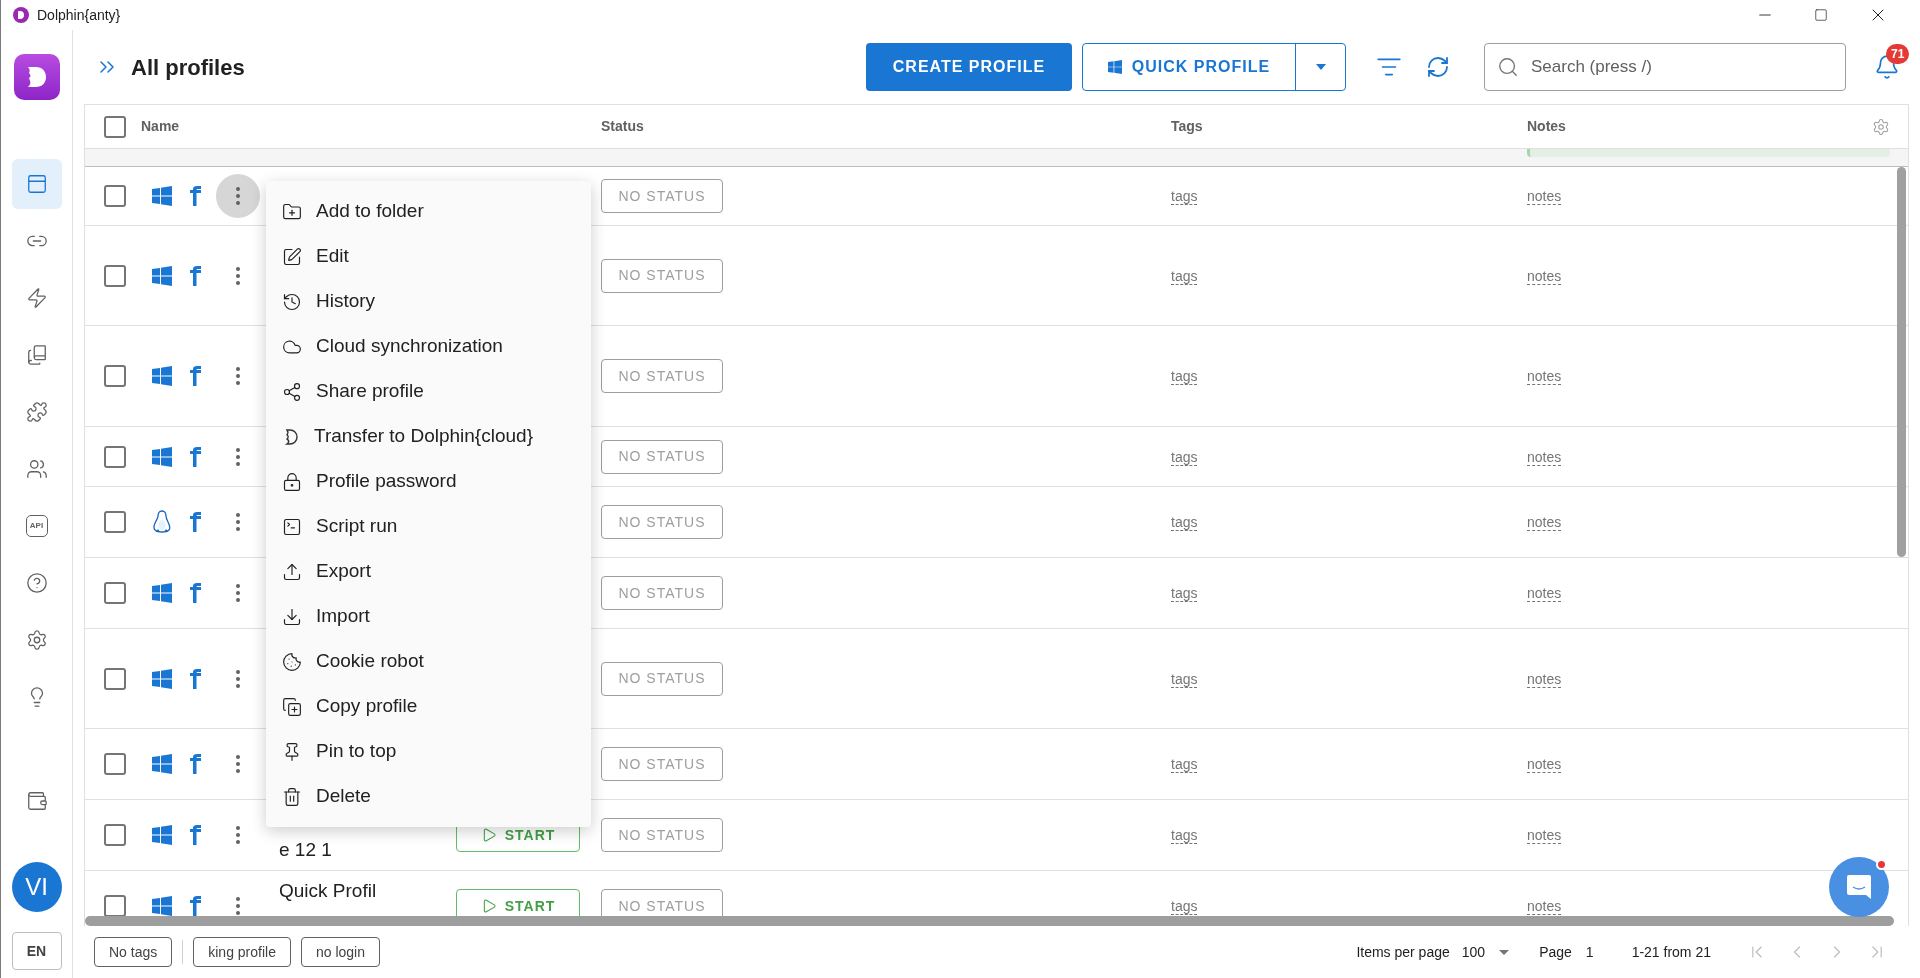 The height and width of the screenshot is (978, 1920). I want to click on tag-filter-chip: No tags, so click(133, 952).